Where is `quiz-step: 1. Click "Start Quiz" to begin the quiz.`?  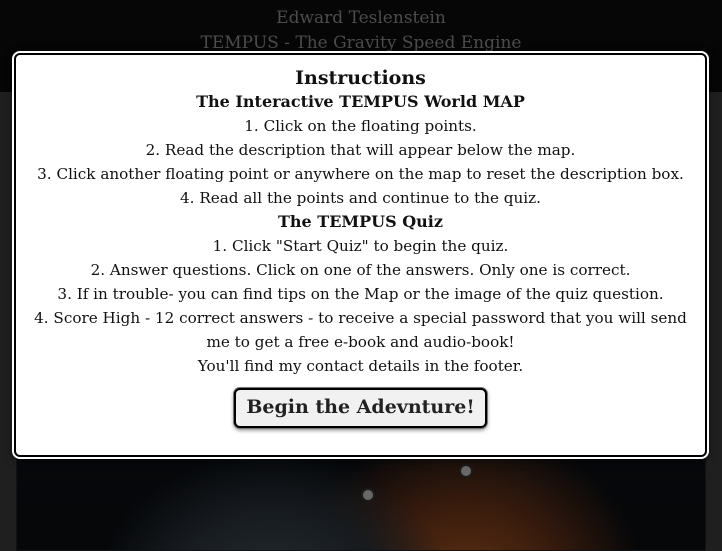 quiz-step: 1. Click "Start Quiz" to begin the quiz. is located at coordinates (360, 246).